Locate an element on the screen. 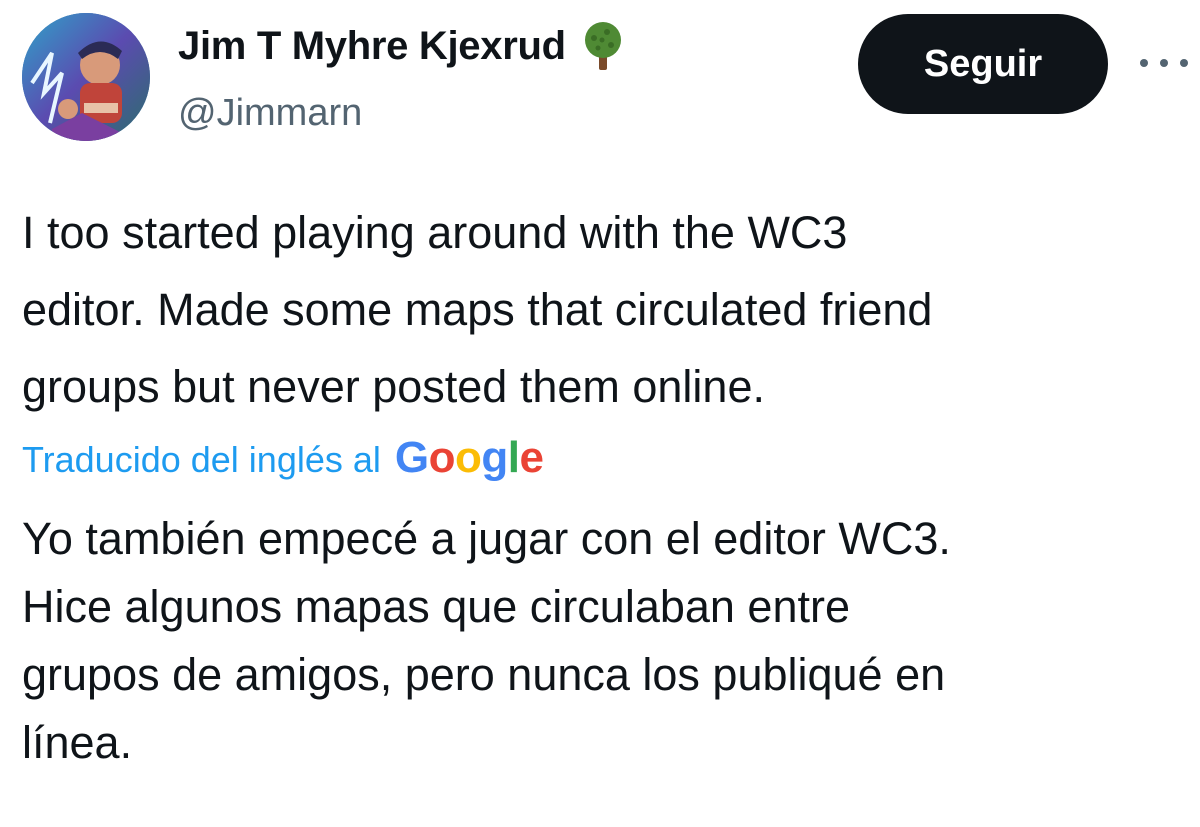 The height and width of the screenshot is (827, 1200). google-logo-letter: l is located at coordinates (513, 457).